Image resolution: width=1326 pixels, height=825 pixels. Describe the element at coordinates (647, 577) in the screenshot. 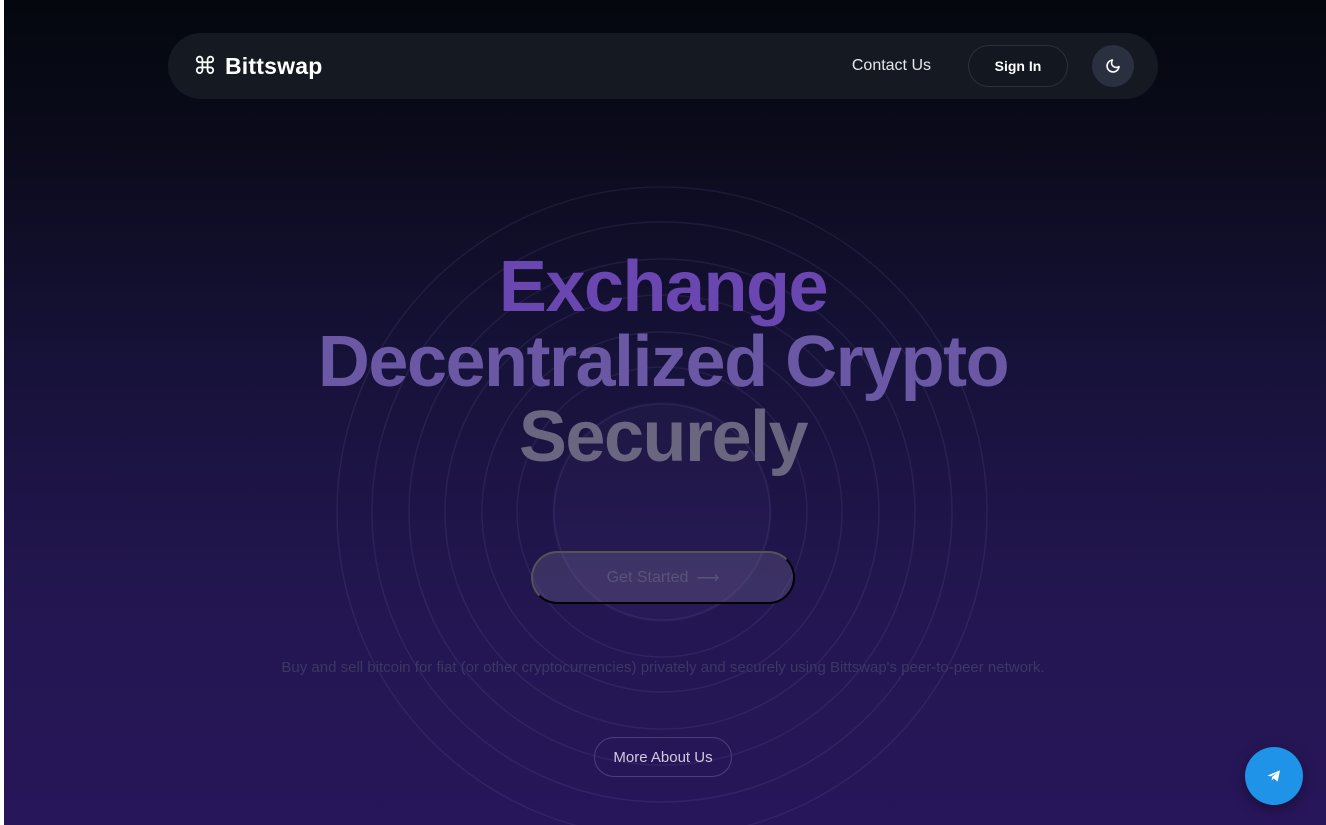

I see `get-started-label: Get Started` at that location.